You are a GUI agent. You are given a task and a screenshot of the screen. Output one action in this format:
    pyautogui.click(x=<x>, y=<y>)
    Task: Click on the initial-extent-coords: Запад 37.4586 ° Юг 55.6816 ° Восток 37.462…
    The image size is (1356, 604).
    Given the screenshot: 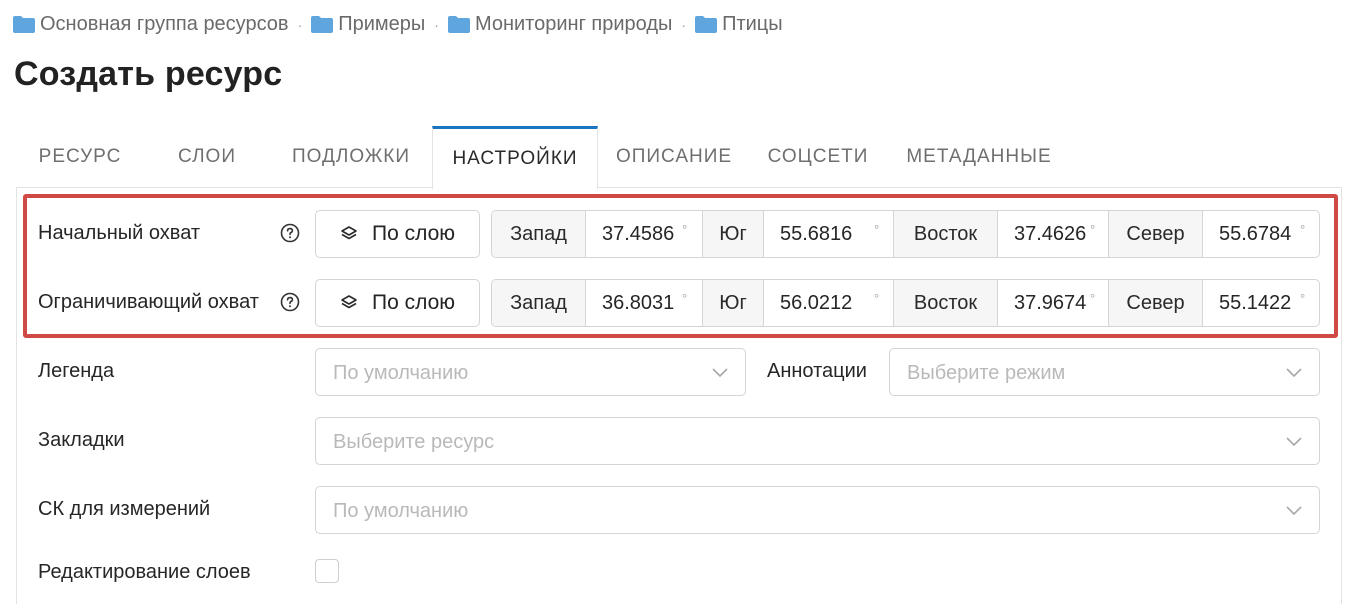 What is the action you would take?
    pyautogui.click(x=905, y=234)
    